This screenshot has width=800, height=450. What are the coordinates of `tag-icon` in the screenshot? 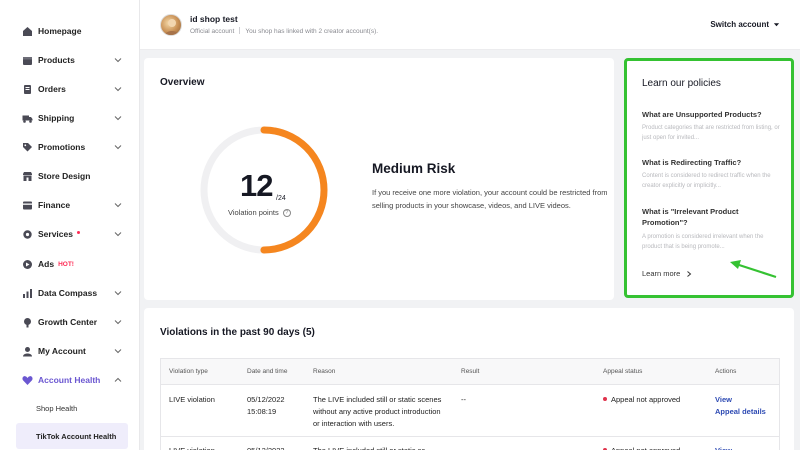 It's located at (27, 147).